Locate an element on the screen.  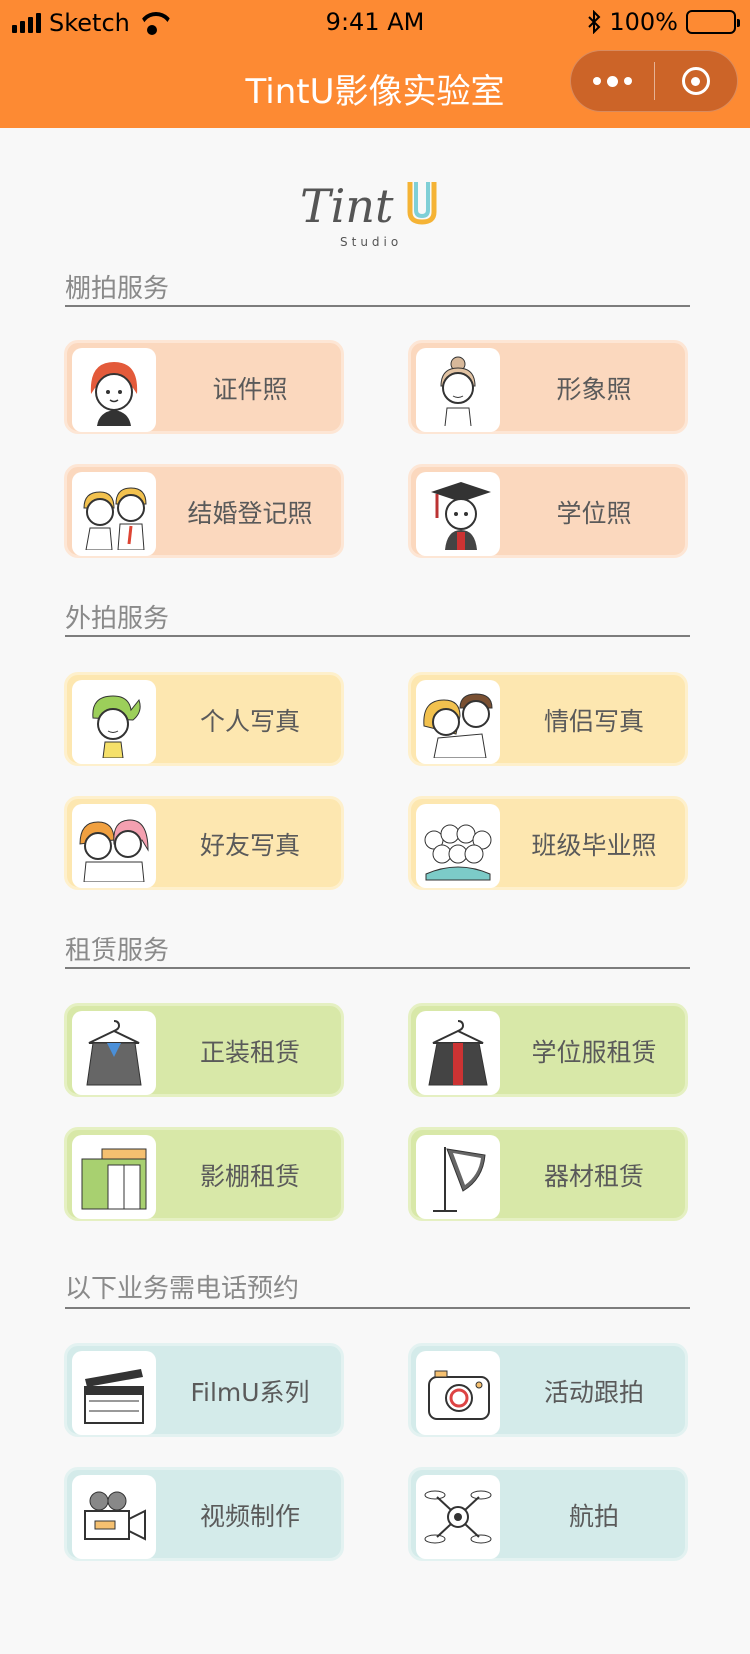
service-label: 证件照 is located at coordinates (250, 389).